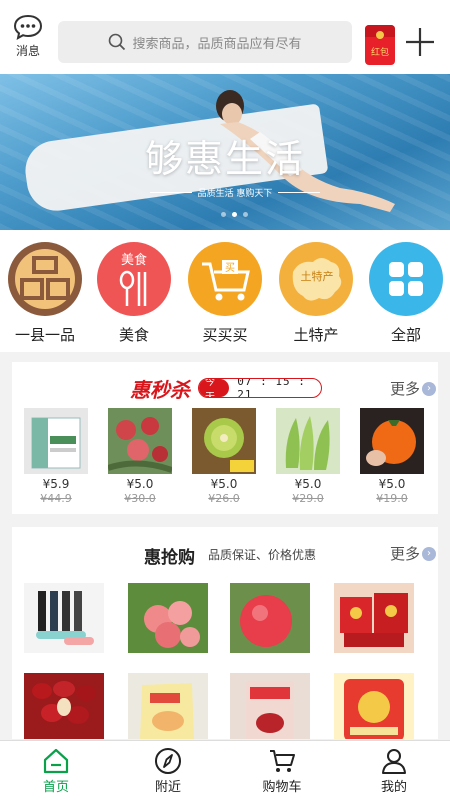 This screenshot has width=450, height=800. What do you see at coordinates (134, 260) in the screenshot?
I see `svg-text: 美食` at bounding box center [134, 260].